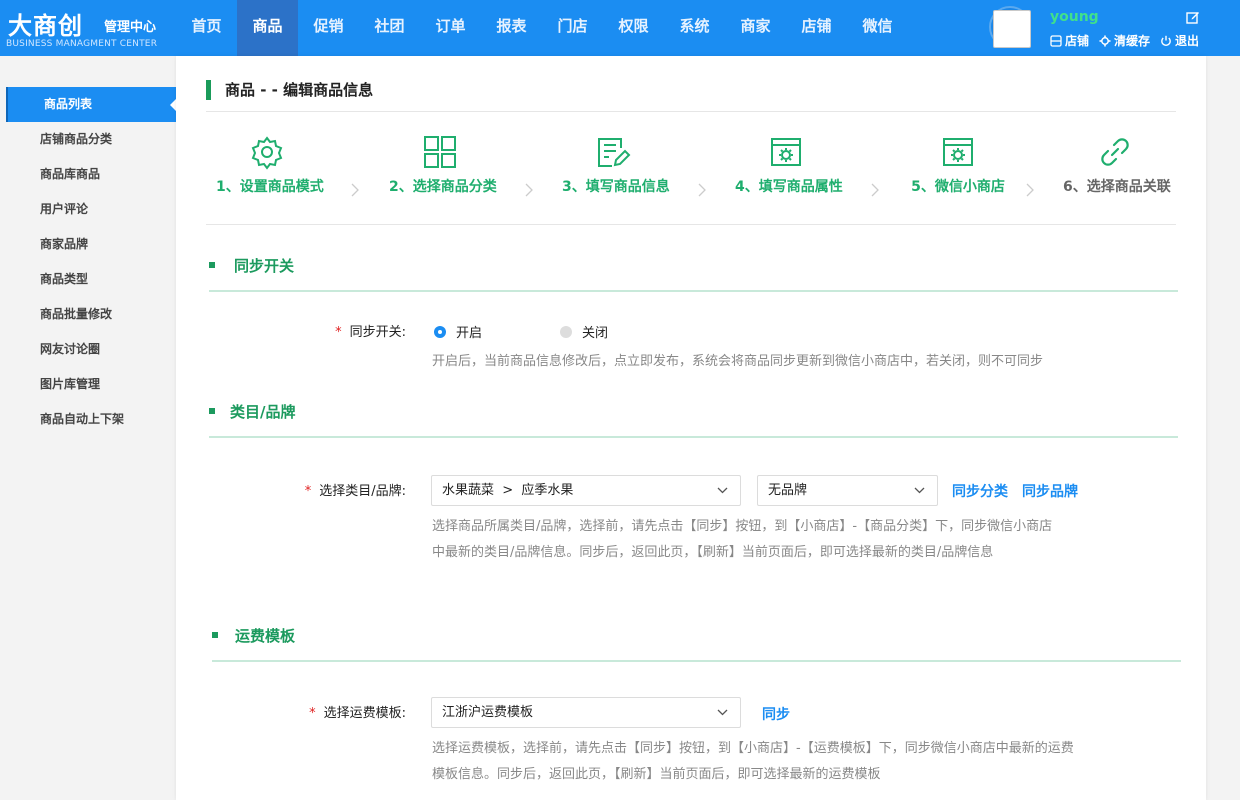  What do you see at coordinates (91, 349) in the screenshot?
I see `sidebar-item-discussion: 网友讨论圈` at bounding box center [91, 349].